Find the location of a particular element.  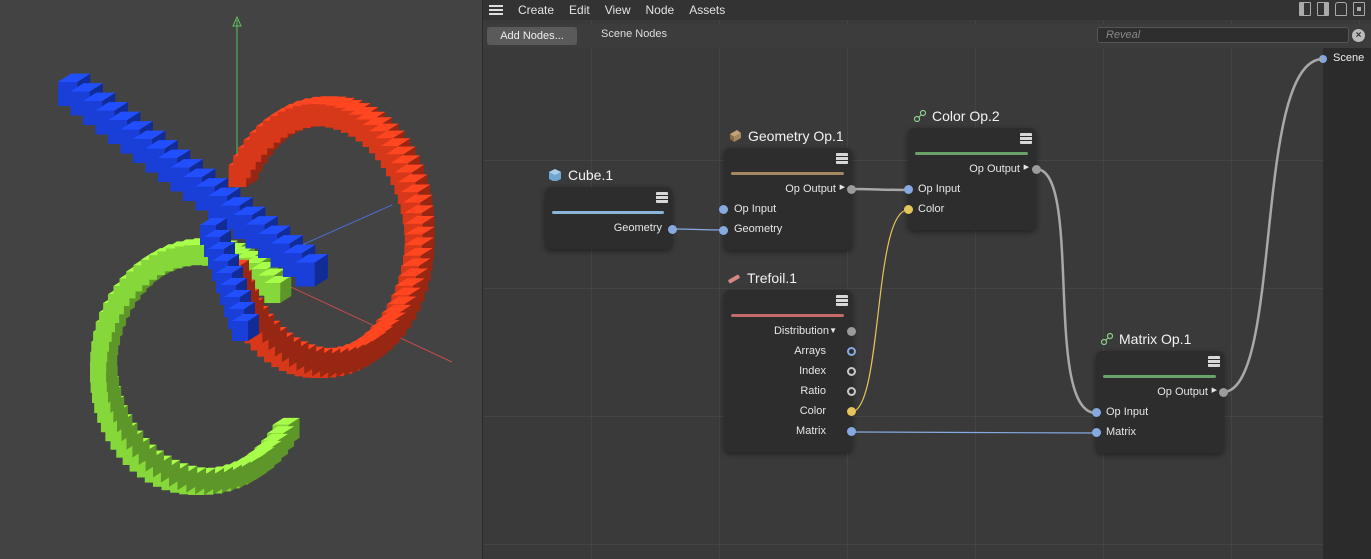

cube-geometry-output-port is located at coordinates (672, 229).